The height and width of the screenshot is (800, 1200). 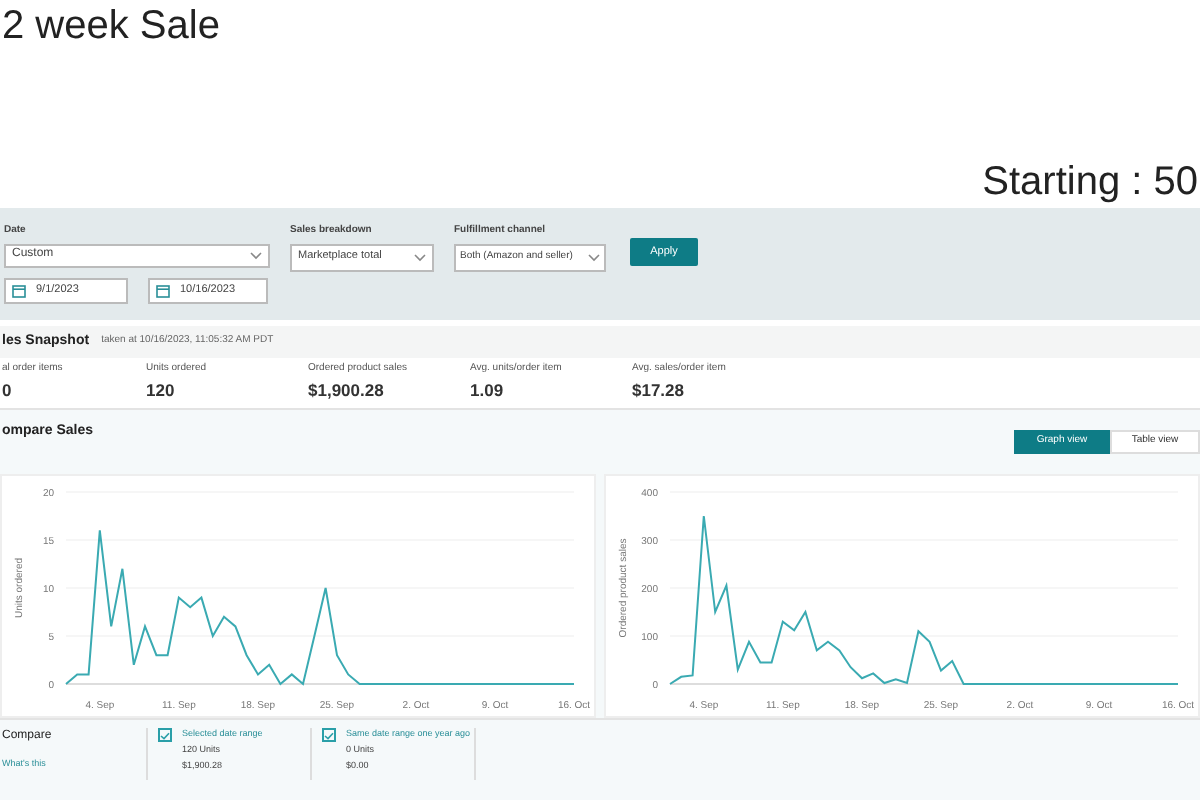 What do you see at coordinates (161, 391) in the screenshot?
I see `metric-value: 120` at bounding box center [161, 391].